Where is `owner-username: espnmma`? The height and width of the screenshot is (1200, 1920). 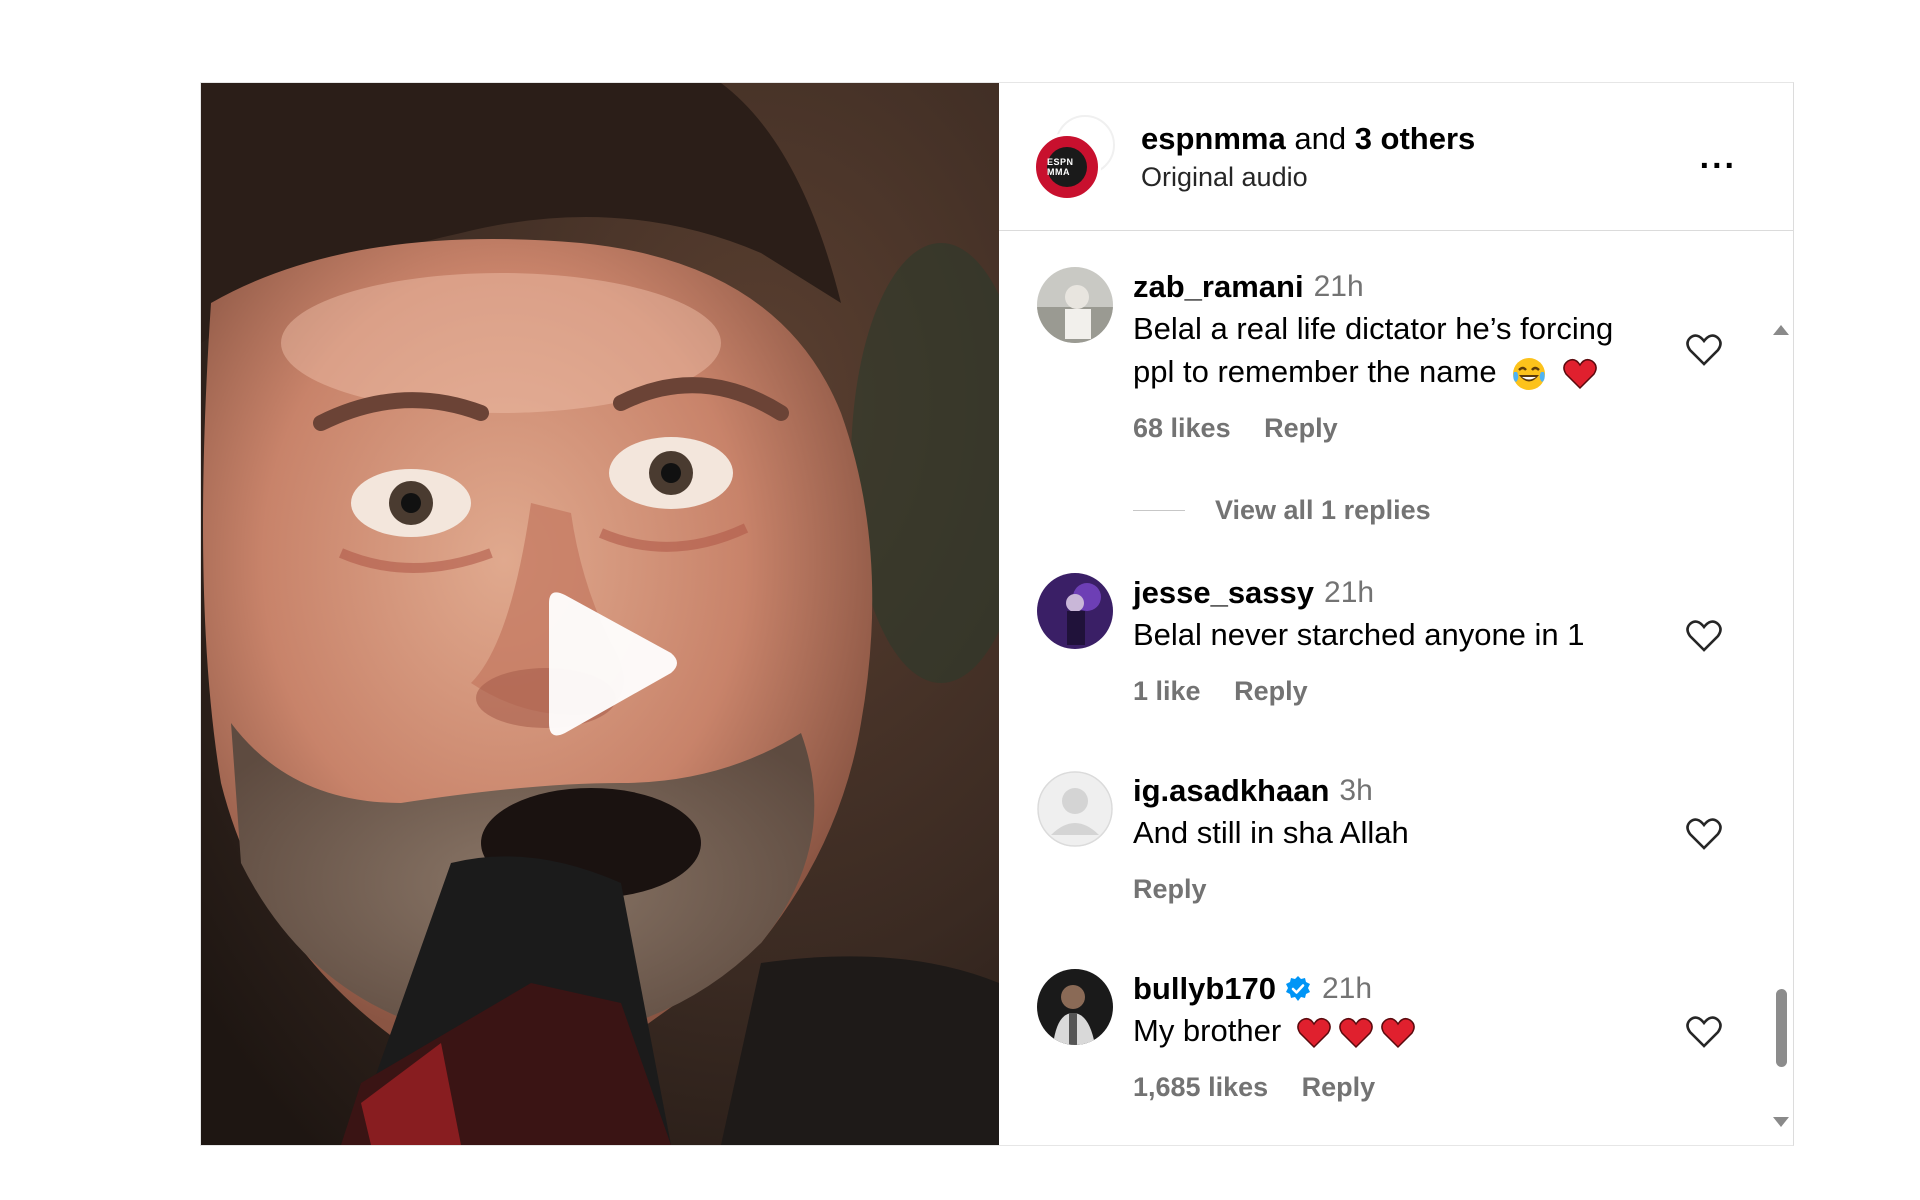 owner-username: espnmma is located at coordinates (1213, 138).